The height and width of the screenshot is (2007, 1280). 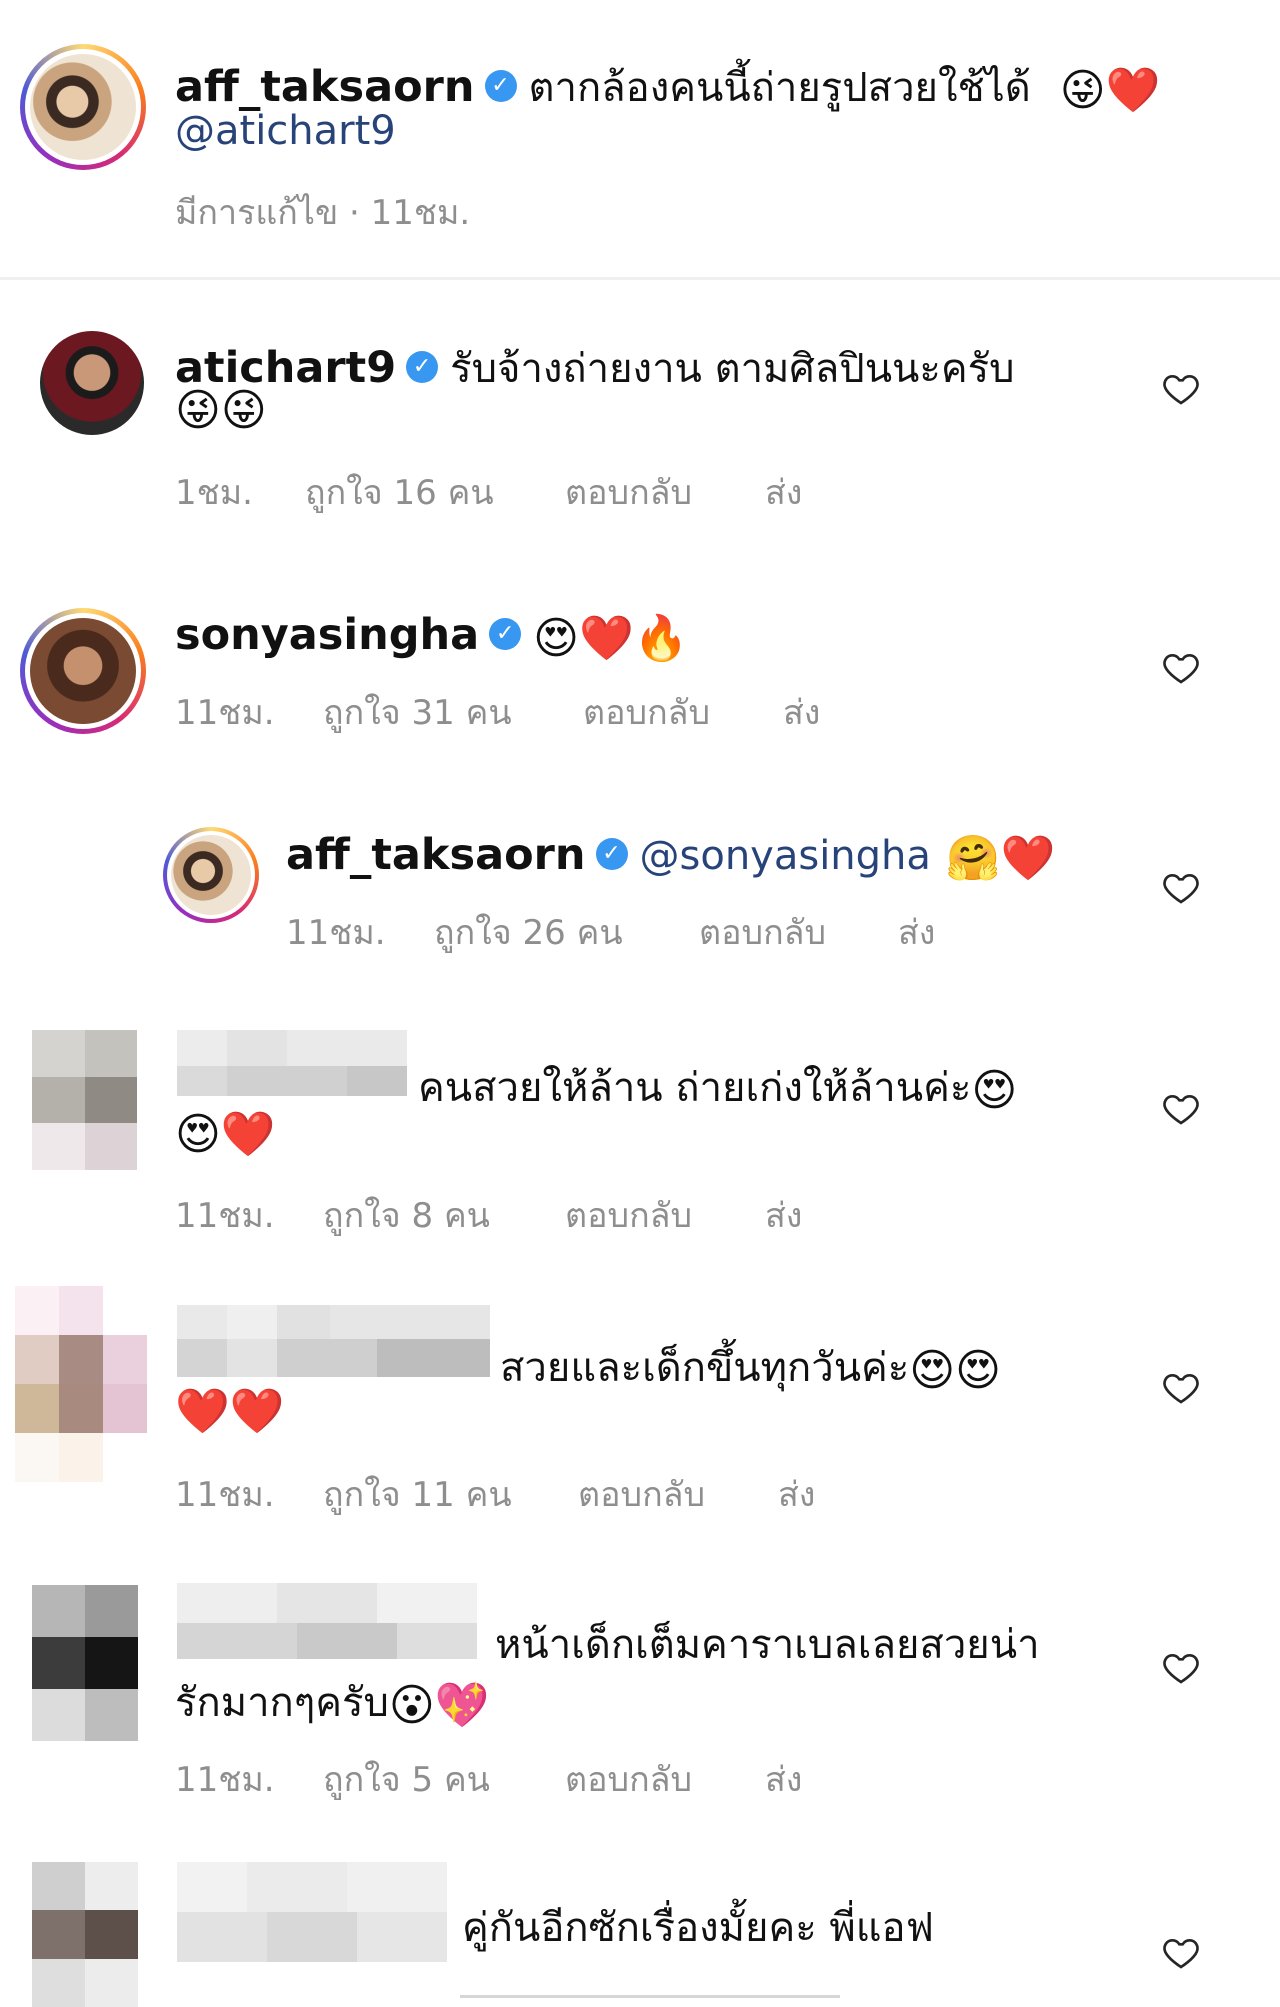 What do you see at coordinates (439, 1705) in the screenshot?
I see `comment-emoji: 😮💖` at bounding box center [439, 1705].